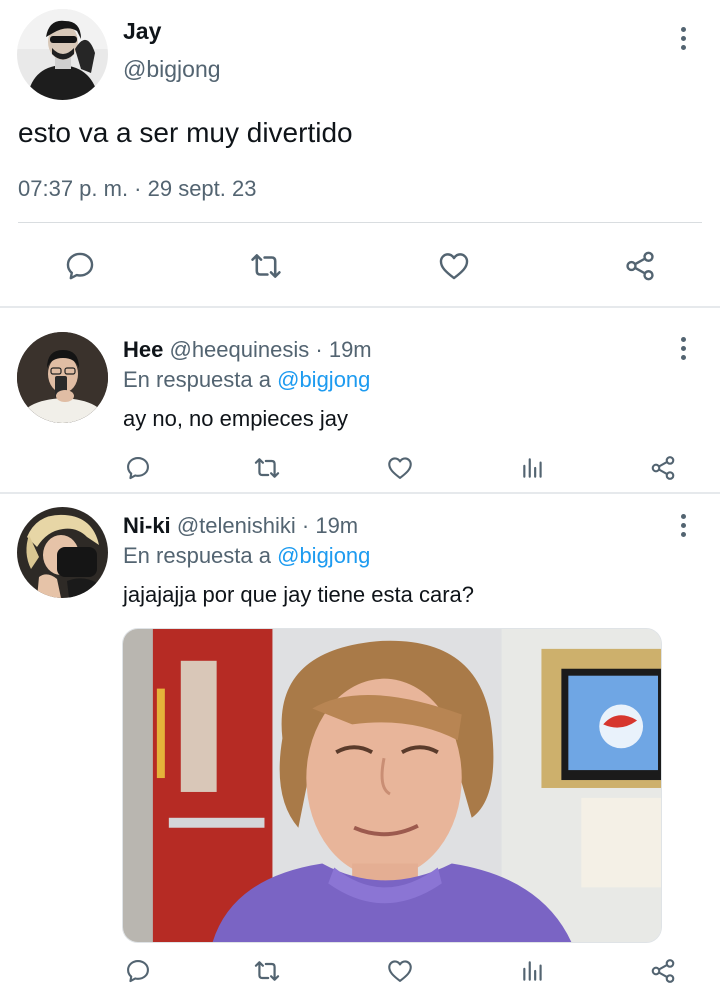  What do you see at coordinates (239, 349) in the screenshot?
I see `author-handle: @heequinesis` at bounding box center [239, 349].